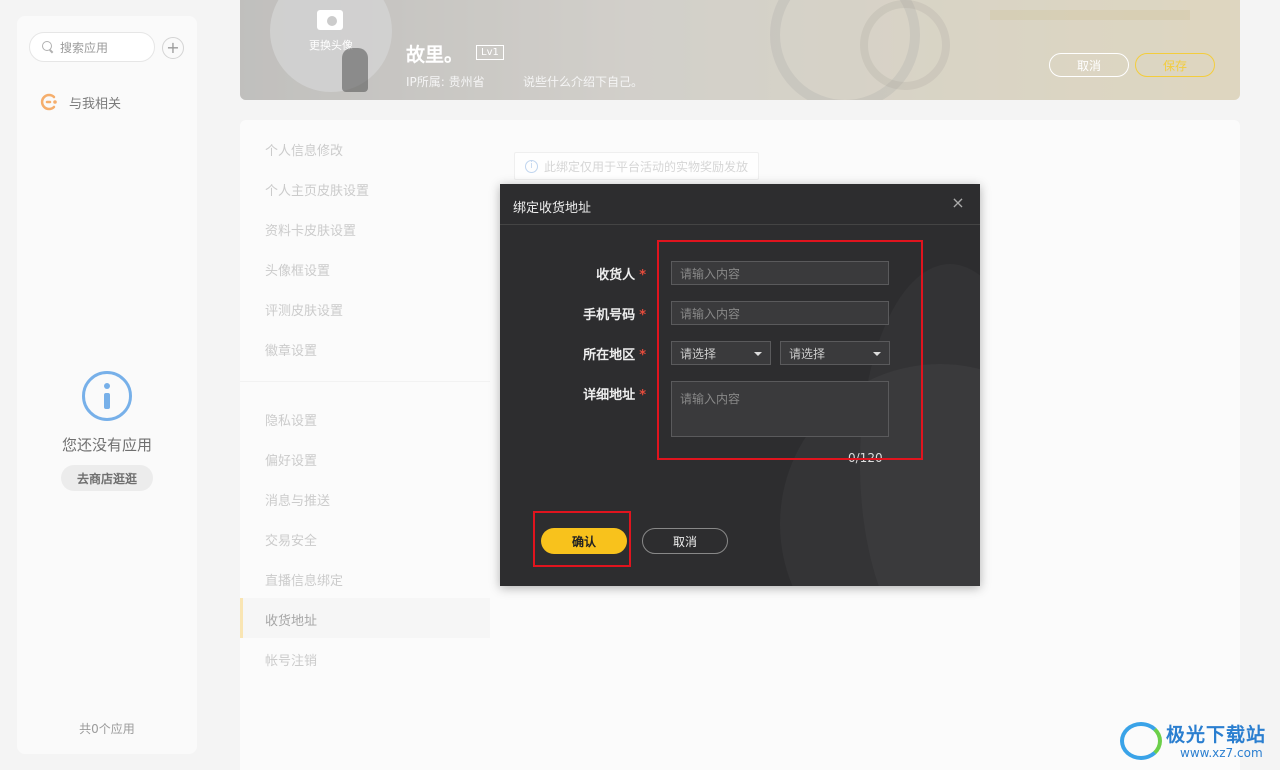 This screenshot has width=1280, height=770. Describe the element at coordinates (685, 541) in the screenshot. I see `cancel-button: 取消` at that location.